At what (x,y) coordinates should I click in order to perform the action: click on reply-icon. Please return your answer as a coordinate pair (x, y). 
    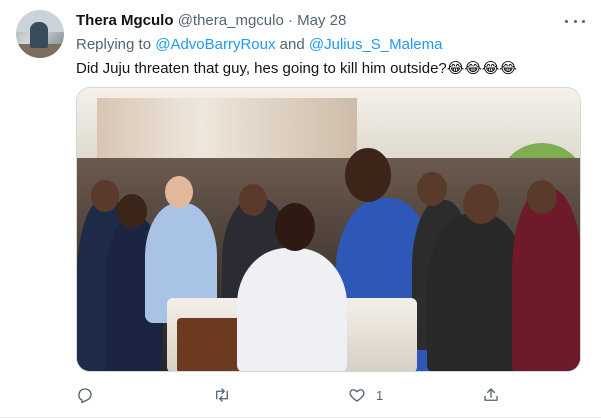
    Looking at the image, I should click on (85, 396).